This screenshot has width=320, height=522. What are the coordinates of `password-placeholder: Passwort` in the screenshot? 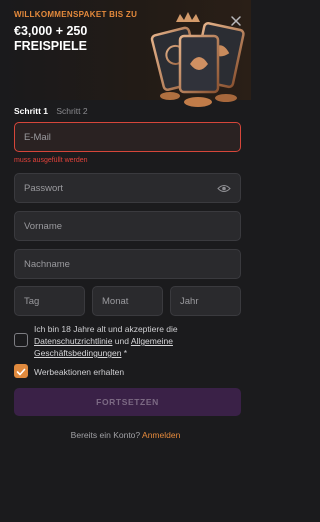 It's located at (44, 188).